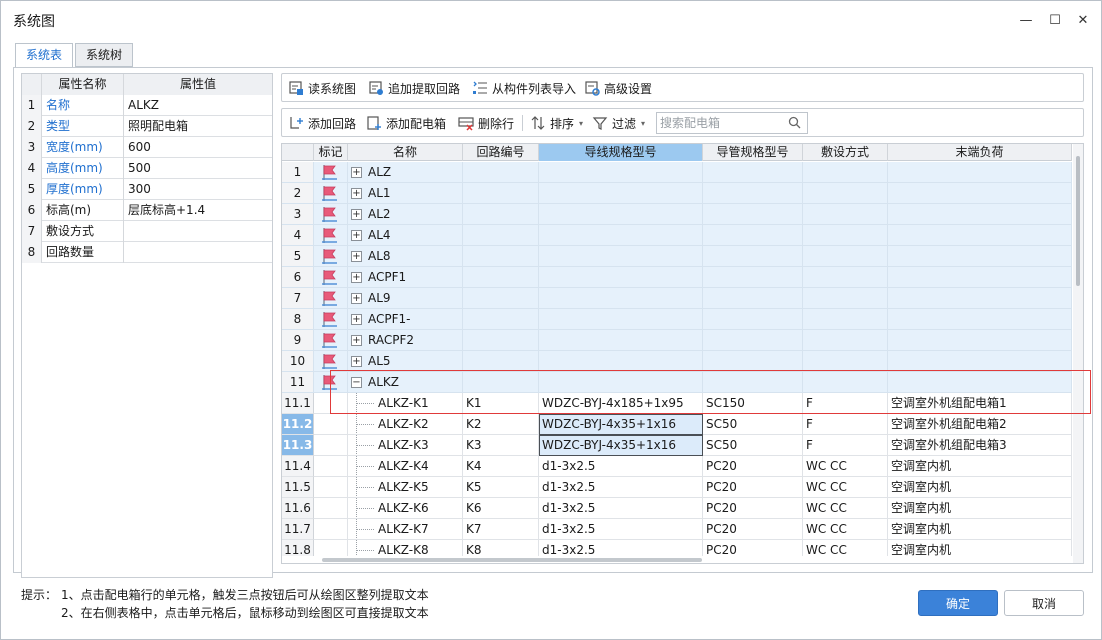  Describe the element at coordinates (298, 487) in the screenshot. I see `row-index: 11.5` at that location.